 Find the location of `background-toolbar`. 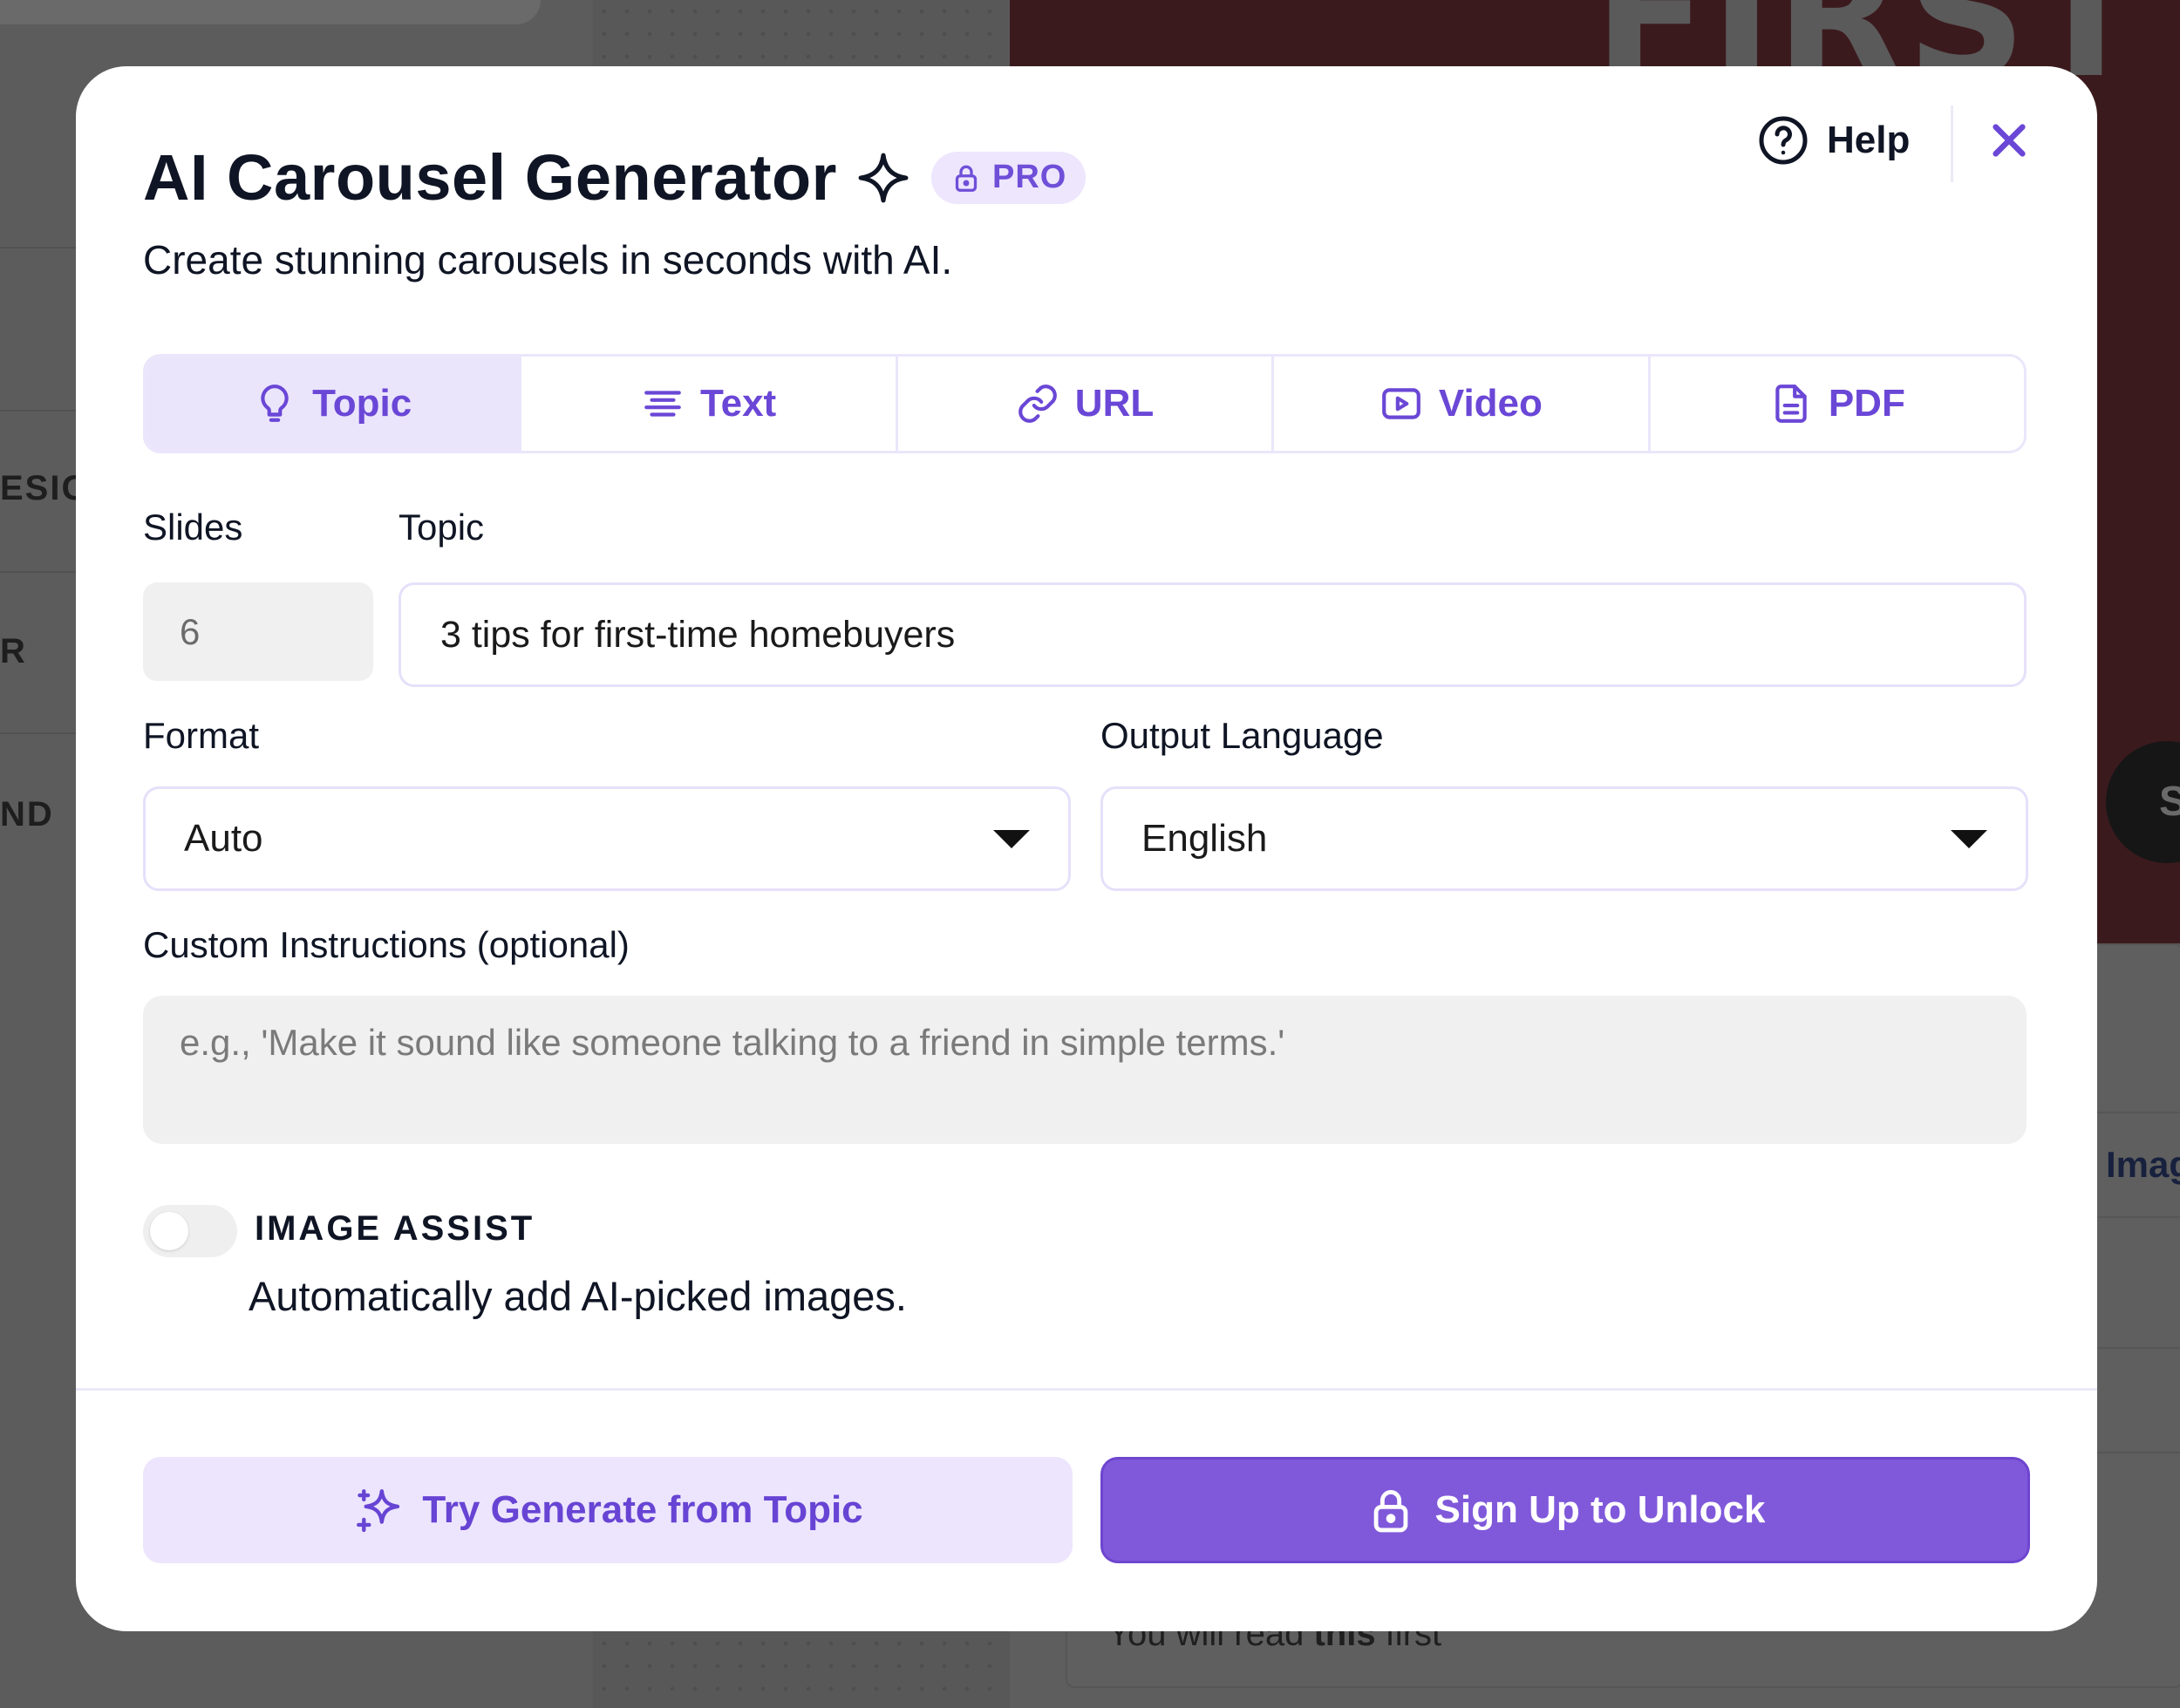

background-toolbar is located at coordinates (270, 12).